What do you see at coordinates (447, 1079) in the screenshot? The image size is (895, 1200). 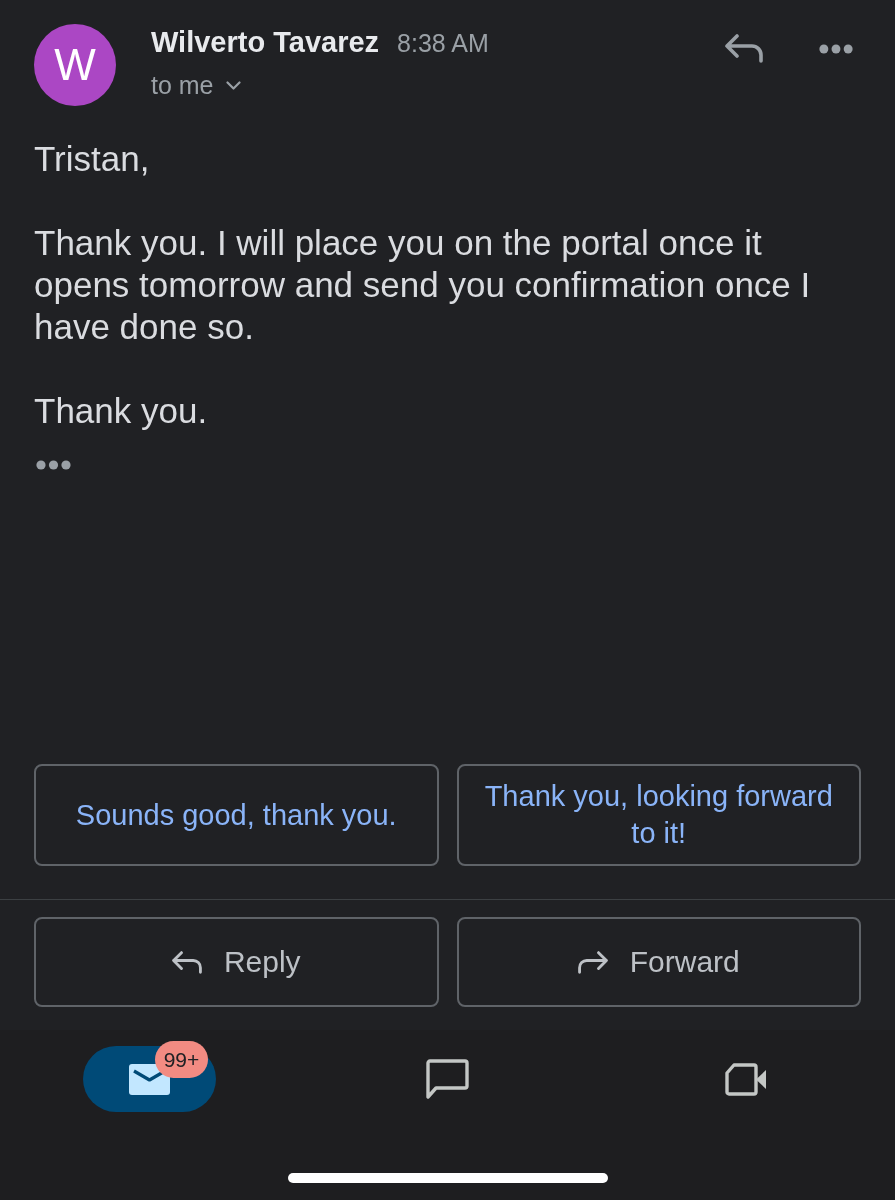 I see `chat-bubble-icon` at bounding box center [447, 1079].